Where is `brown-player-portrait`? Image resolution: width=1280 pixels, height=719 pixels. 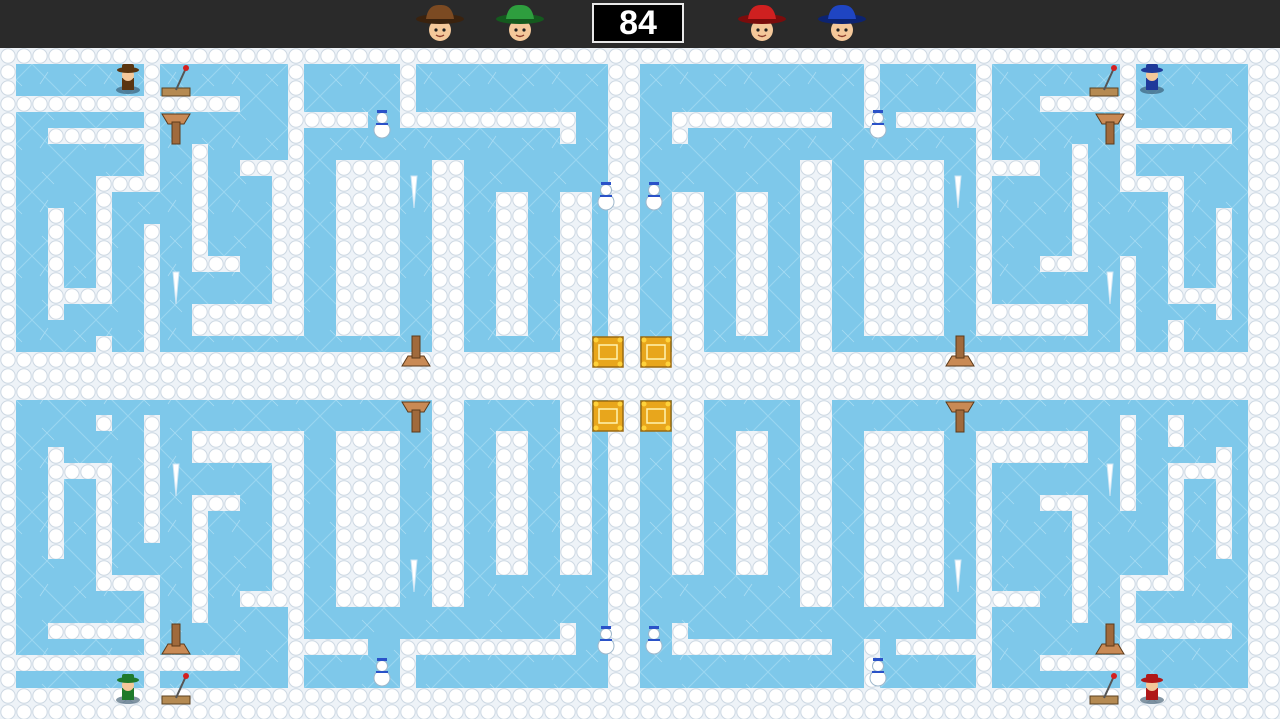
brown-player-portrait is located at coordinates (440, 24).